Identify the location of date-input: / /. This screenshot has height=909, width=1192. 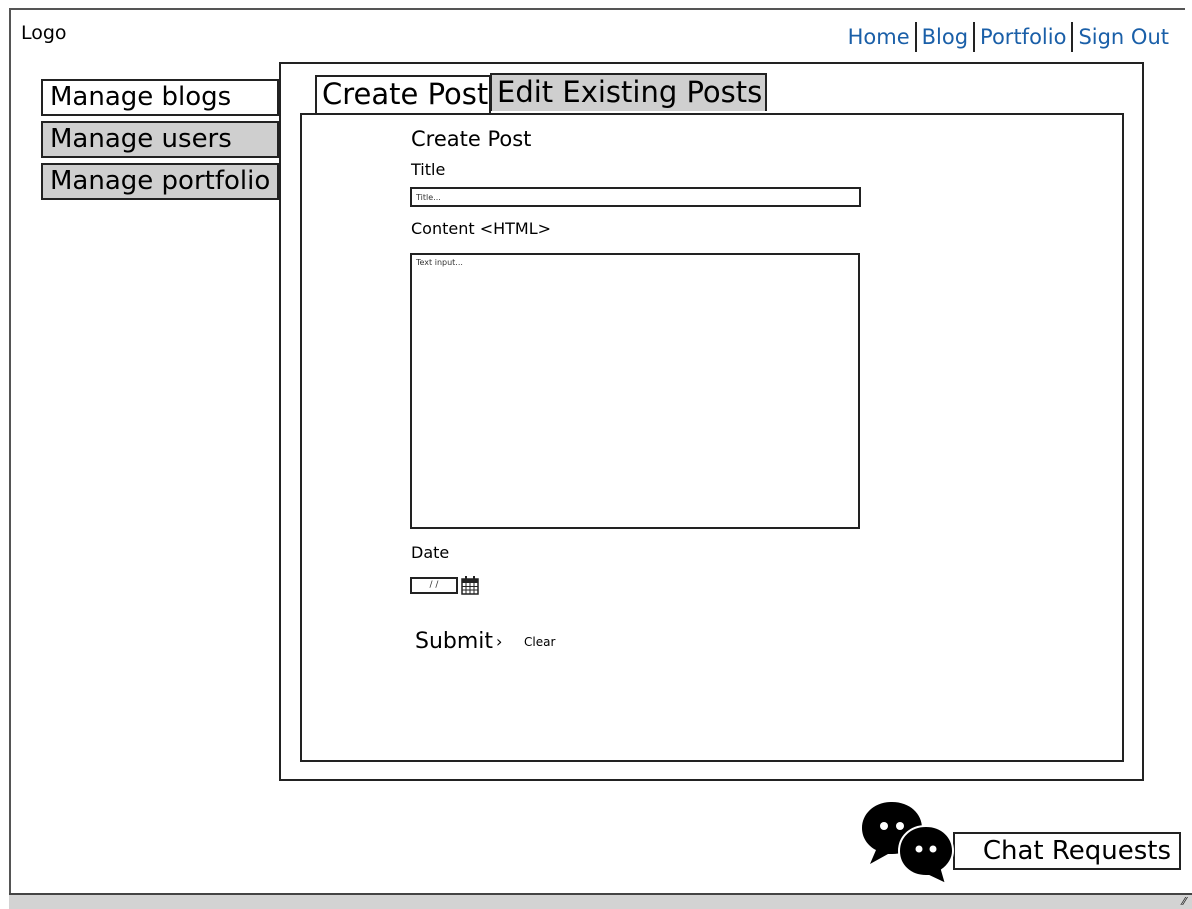
(434, 585).